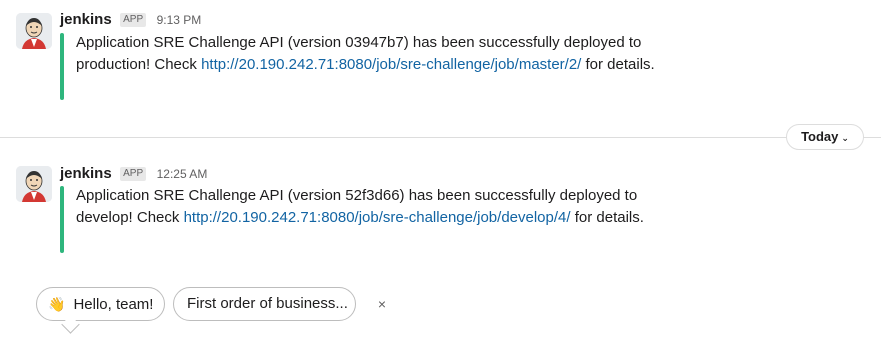  What do you see at coordinates (820, 136) in the screenshot?
I see `date-divider-label: Today` at bounding box center [820, 136].